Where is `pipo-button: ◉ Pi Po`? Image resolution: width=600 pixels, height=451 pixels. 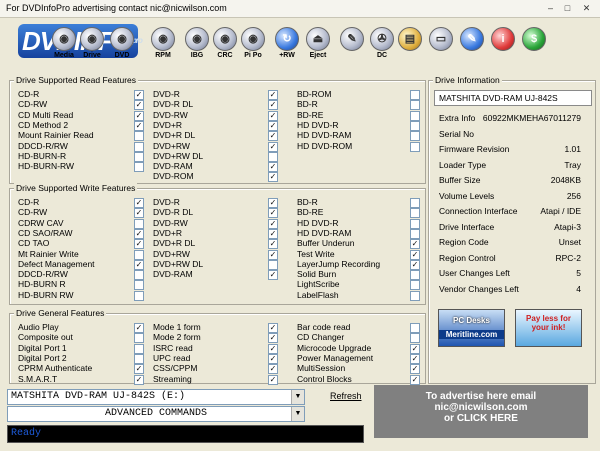 pipo-button: ◉ Pi Po is located at coordinates (253, 43).